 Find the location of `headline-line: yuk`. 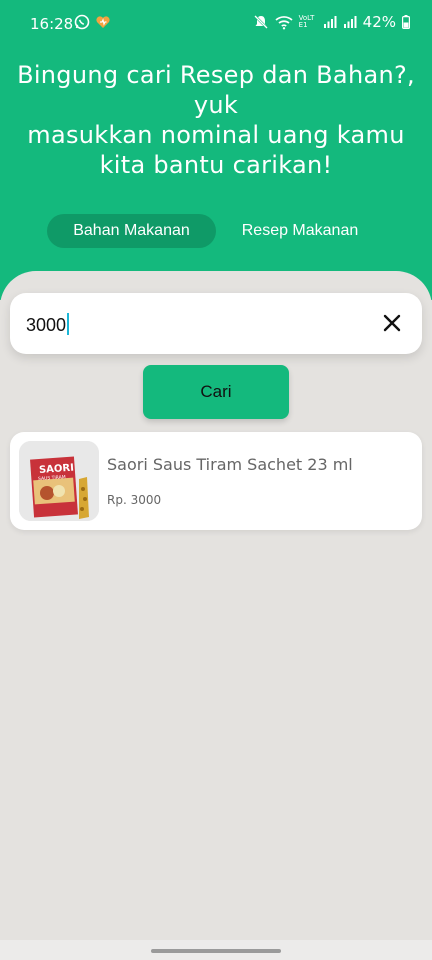

headline-line: yuk is located at coordinates (216, 105).